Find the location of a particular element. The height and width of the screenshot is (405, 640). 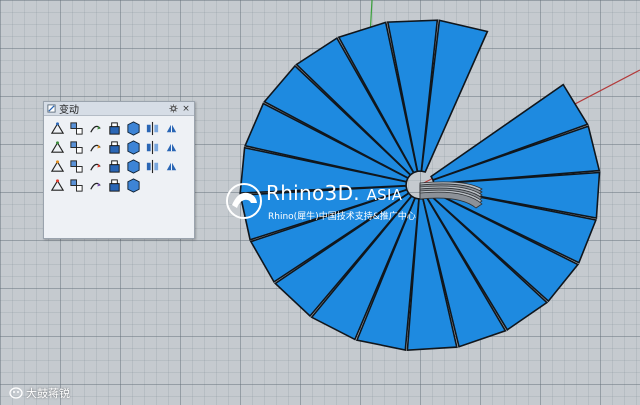

bend-icon is located at coordinates (133, 147).